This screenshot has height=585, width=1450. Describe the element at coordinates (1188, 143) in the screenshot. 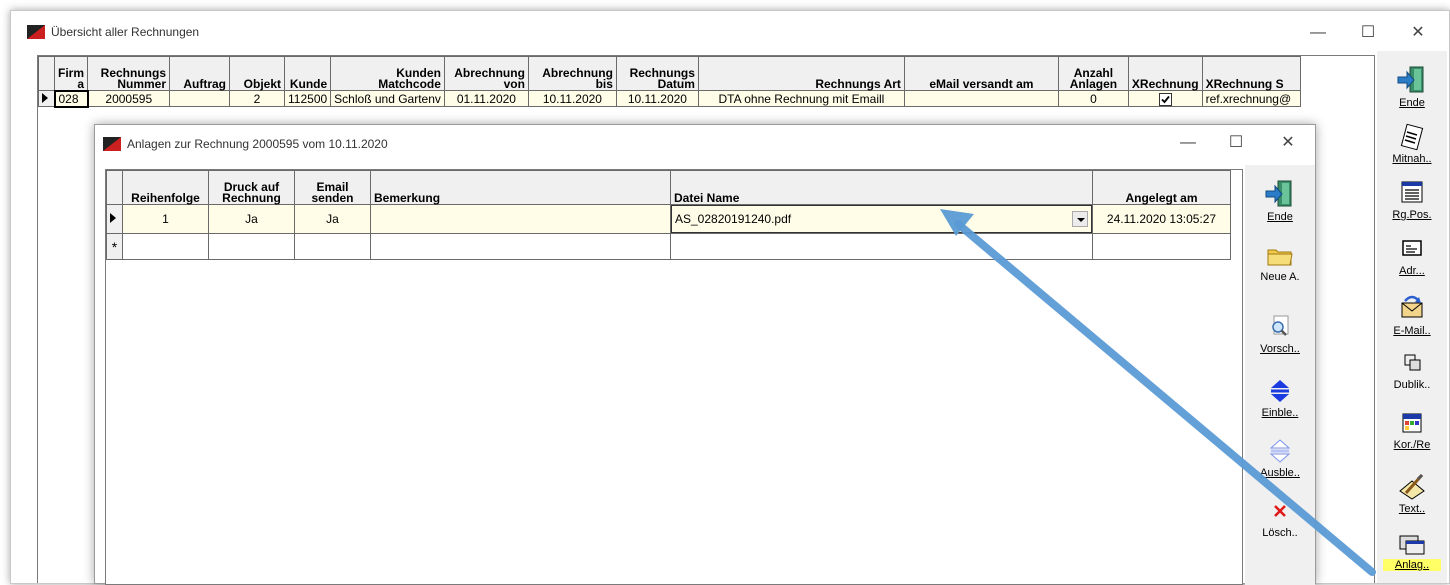

I see `dialog-minimize-button: —` at that location.